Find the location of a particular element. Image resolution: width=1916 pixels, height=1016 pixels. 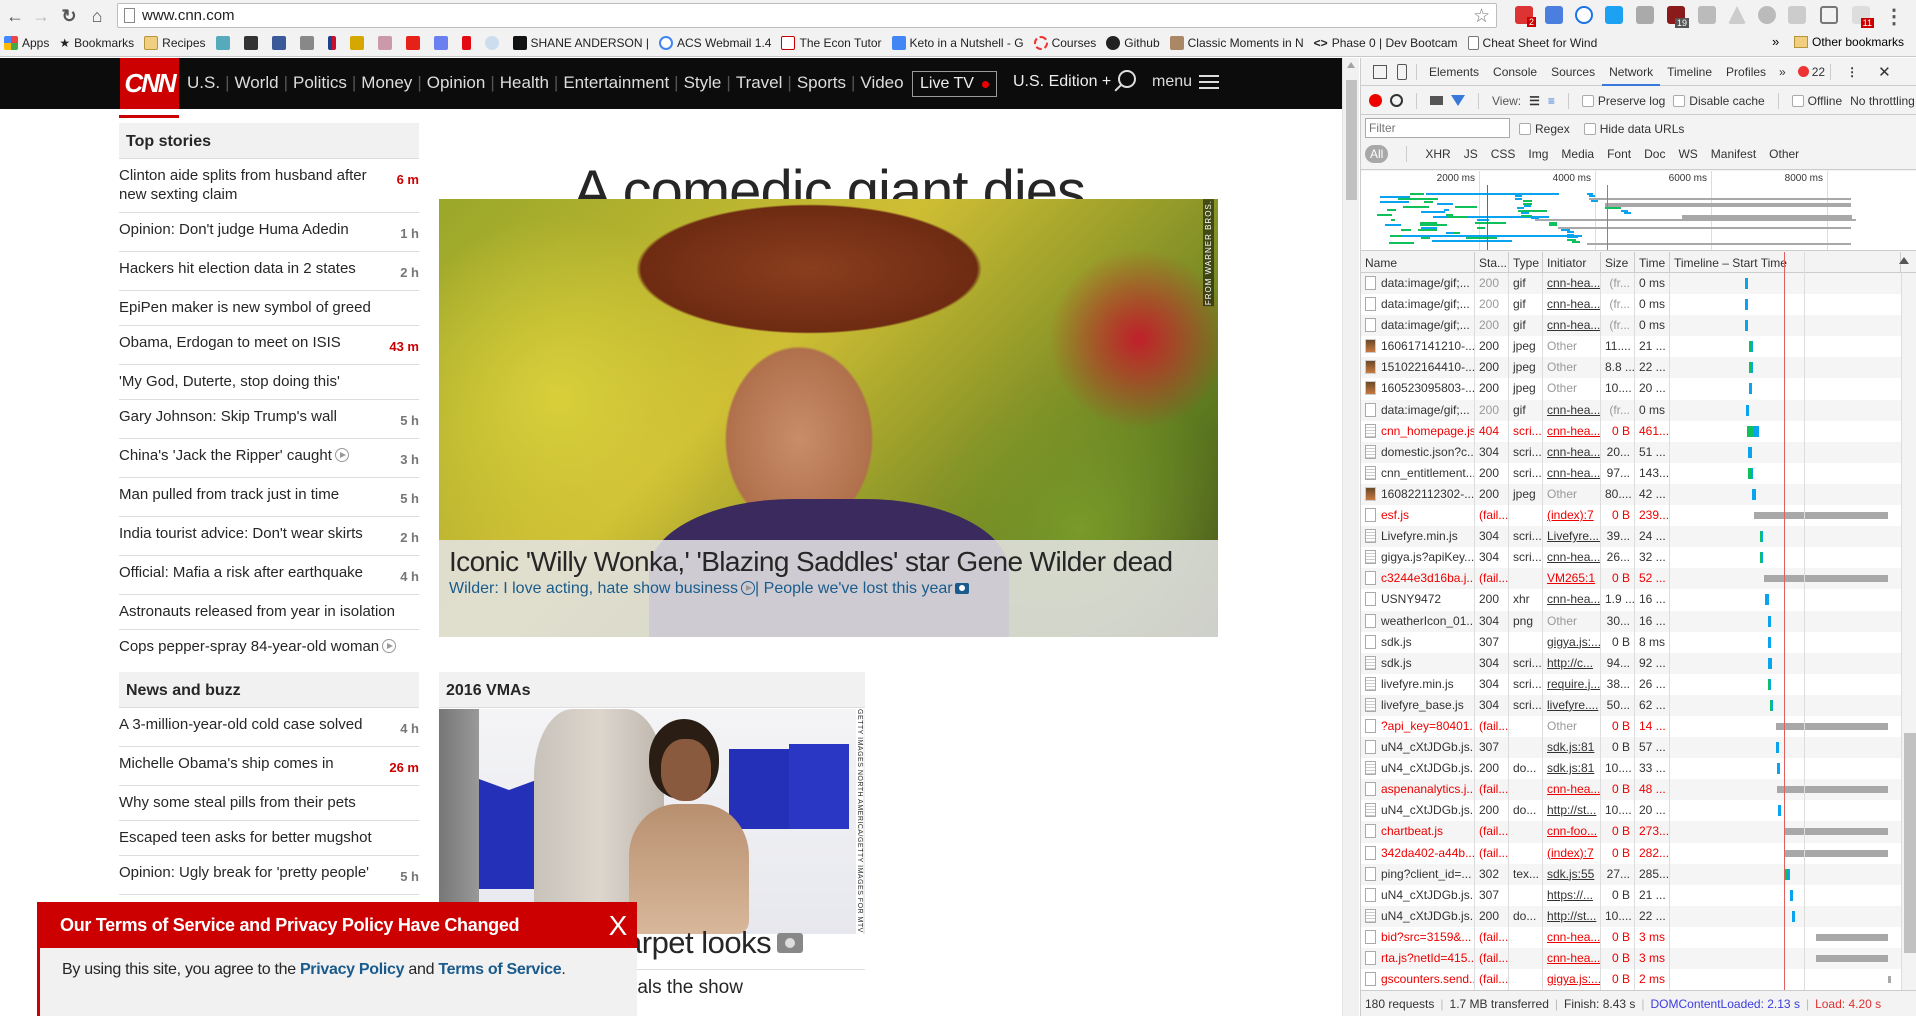

bookmarks-overflow-button: » is located at coordinates (1775, 41).